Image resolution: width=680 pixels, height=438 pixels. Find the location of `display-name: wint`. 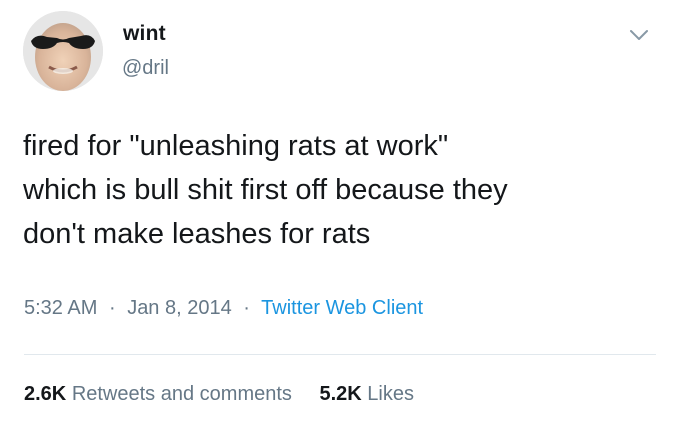

display-name: wint is located at coordinates (144, 34).